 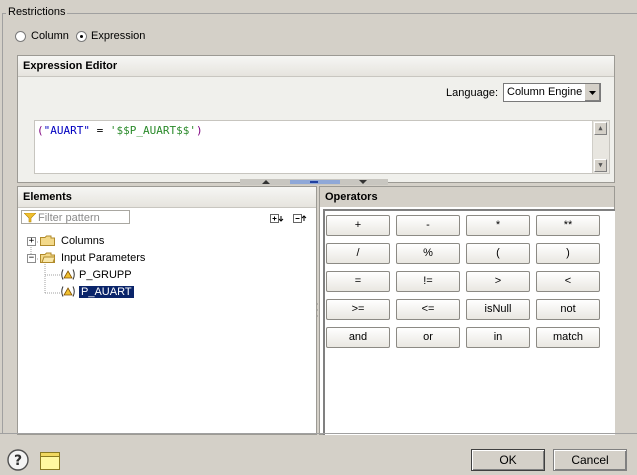 What do you see at coordinates (428, 337) in the screenshot?
I see `operator-button: or` at bounding box center [428, 337].